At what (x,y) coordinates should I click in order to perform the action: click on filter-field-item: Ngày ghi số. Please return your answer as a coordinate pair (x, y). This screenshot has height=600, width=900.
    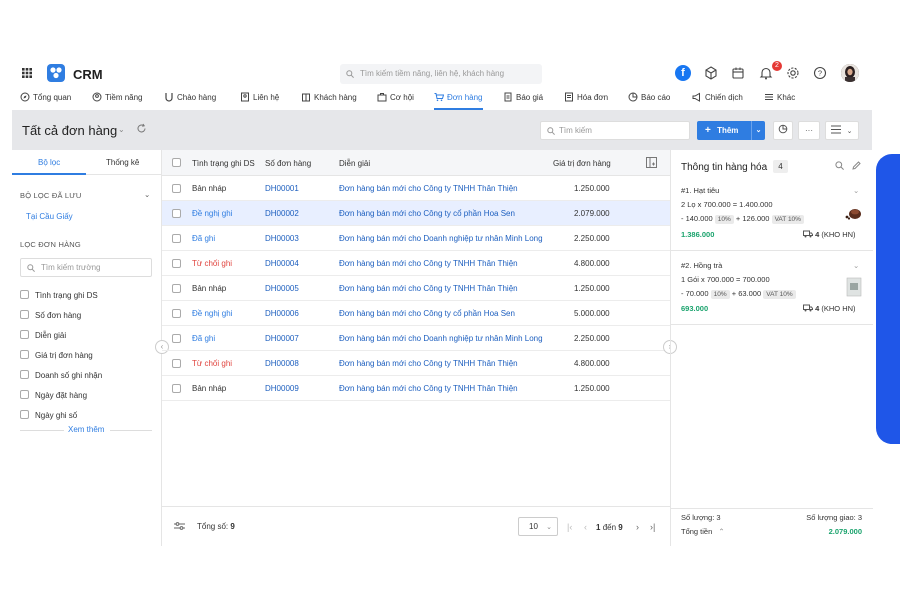
    Looking at the image, I should click on (48, 416).